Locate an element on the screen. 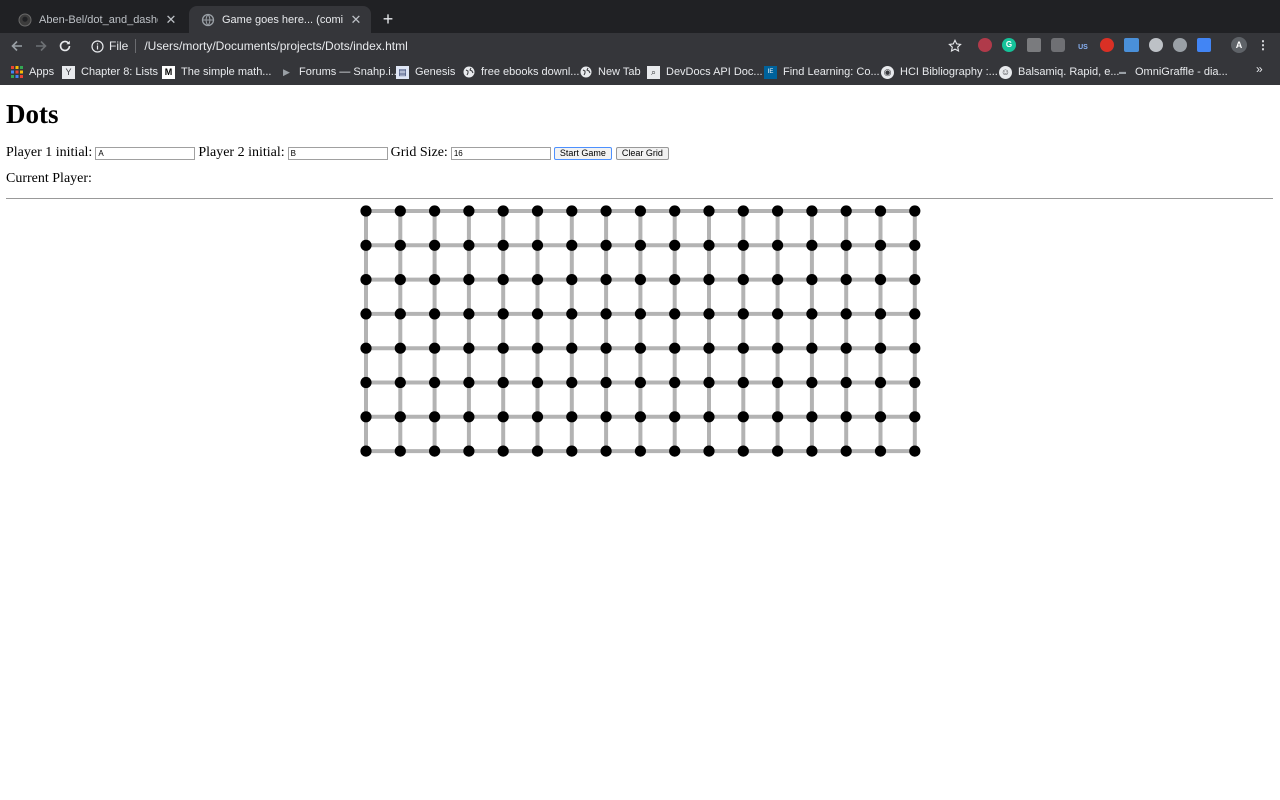  start-game-button: Start Game is located at coordinates (582, 153).